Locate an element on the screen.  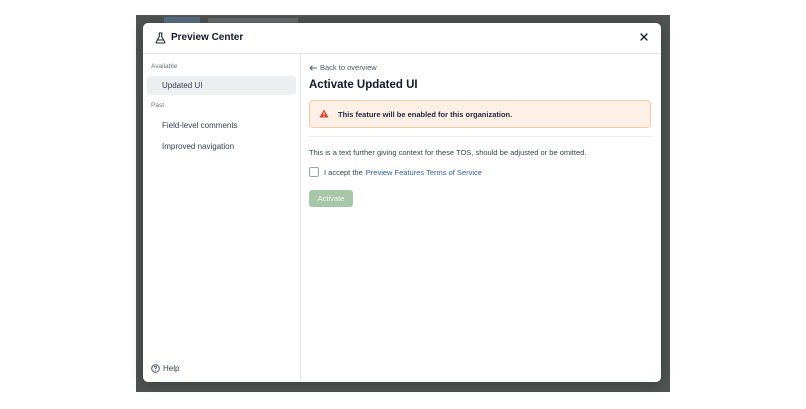
flask-icon is located at coordinates (160, 38).